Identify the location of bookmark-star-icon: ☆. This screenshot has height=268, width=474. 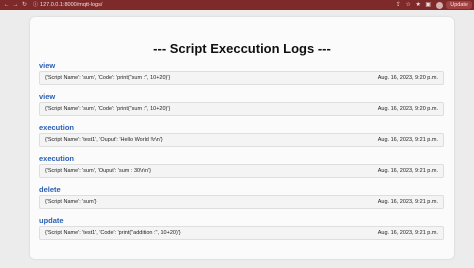
(408, 5).